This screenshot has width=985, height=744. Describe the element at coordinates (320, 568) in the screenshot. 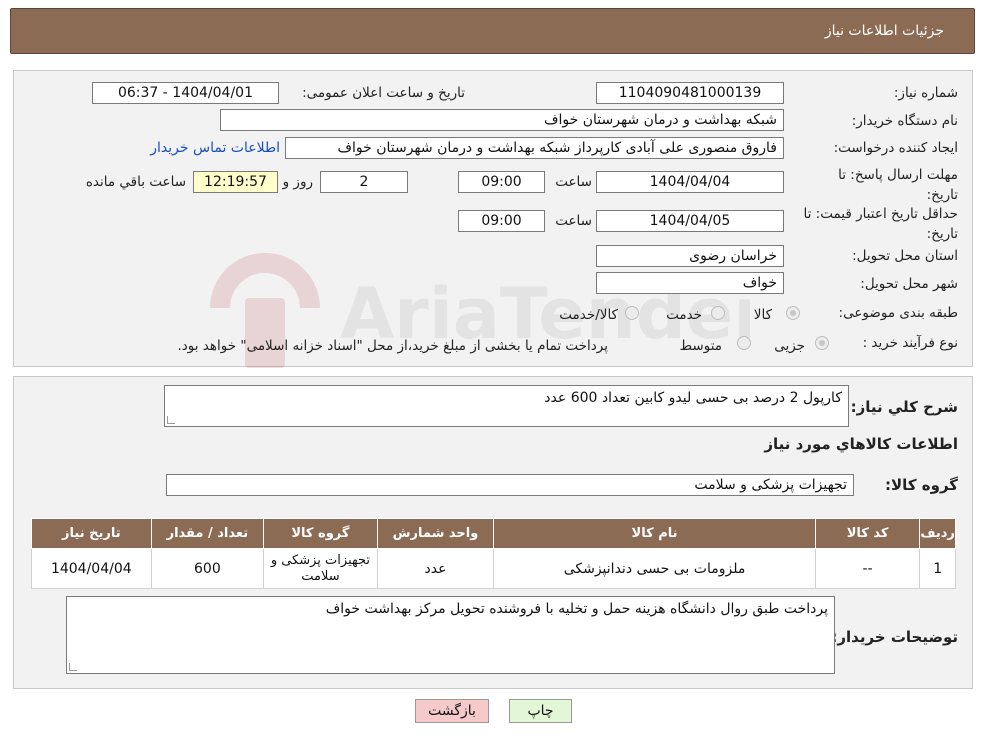

I see `cell-group: تجهیزات پزشکی و سلامت` at that location.